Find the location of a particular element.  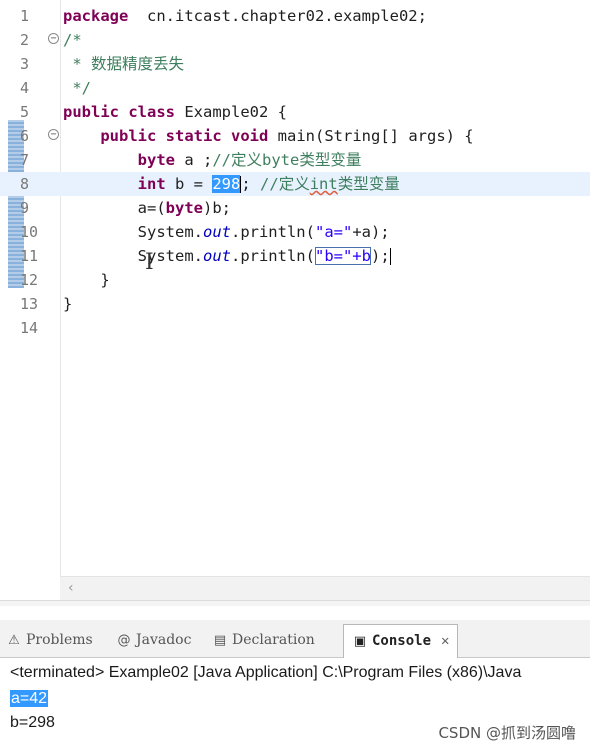

line-number: 6 is located at coordinates (25, 136).